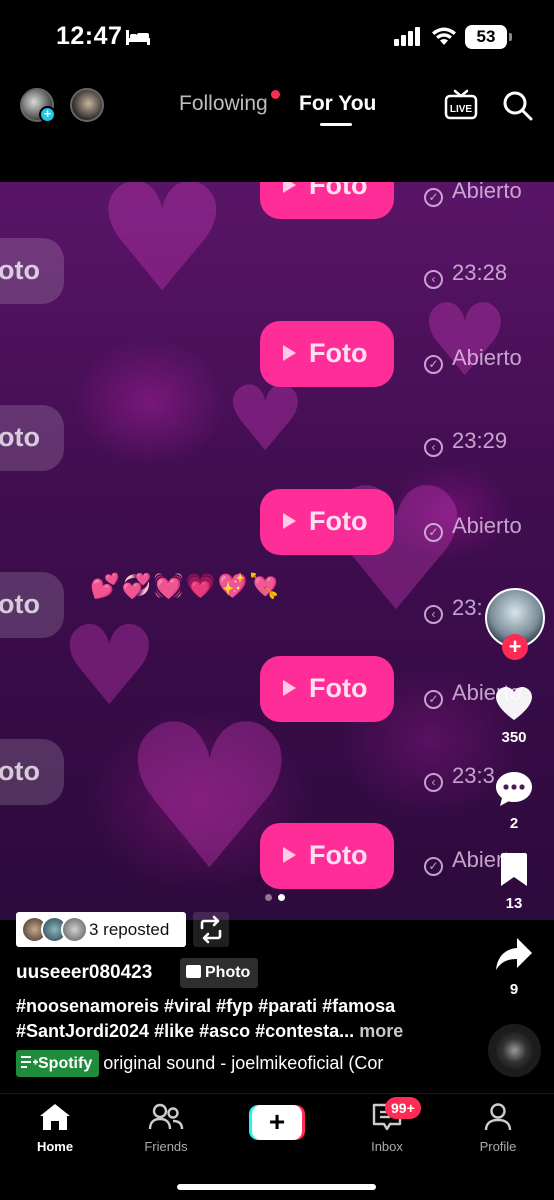  Describe the element at coordinates (228, 972) in the screenshot. I see `photo-tag-label: Photo` at that location.